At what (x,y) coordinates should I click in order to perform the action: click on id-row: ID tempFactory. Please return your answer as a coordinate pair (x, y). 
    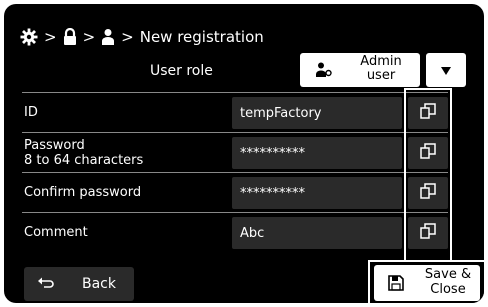
    Looking at the image, I should click on (235, 112).